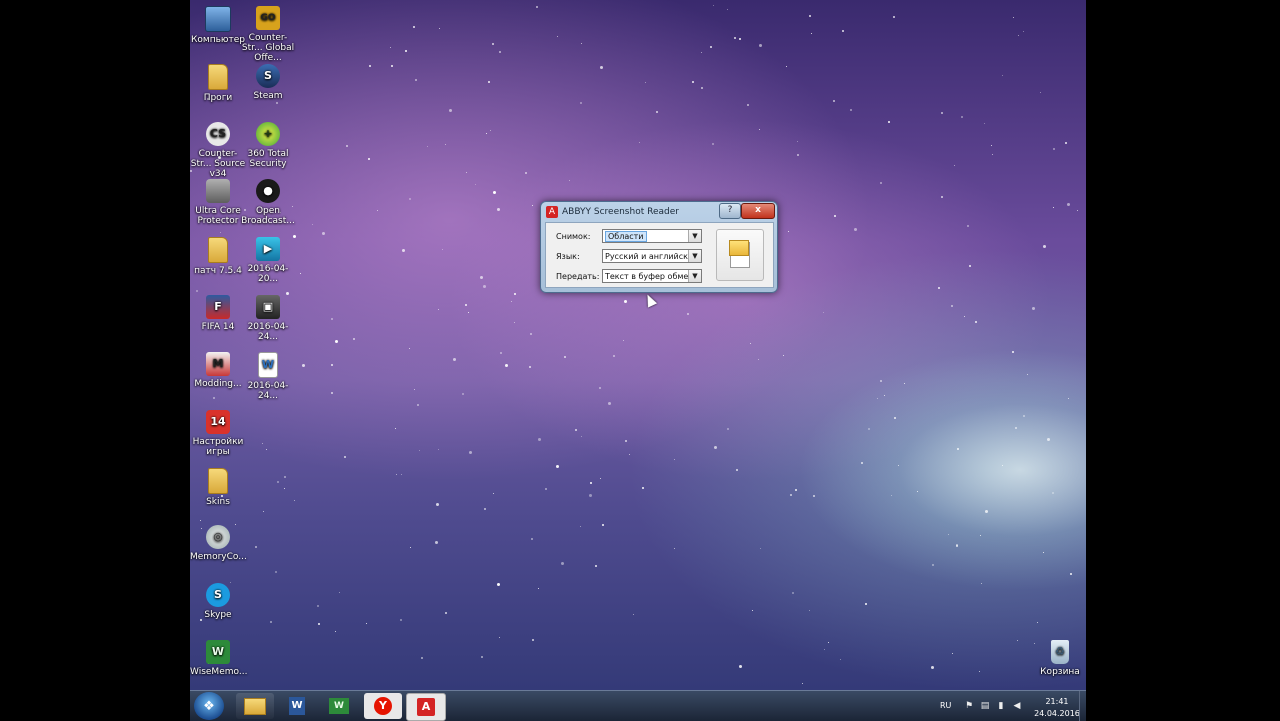  Describe the element at coordinates (1057, 701) in the screenshot. I see `clock-time: 21:41` at that location.